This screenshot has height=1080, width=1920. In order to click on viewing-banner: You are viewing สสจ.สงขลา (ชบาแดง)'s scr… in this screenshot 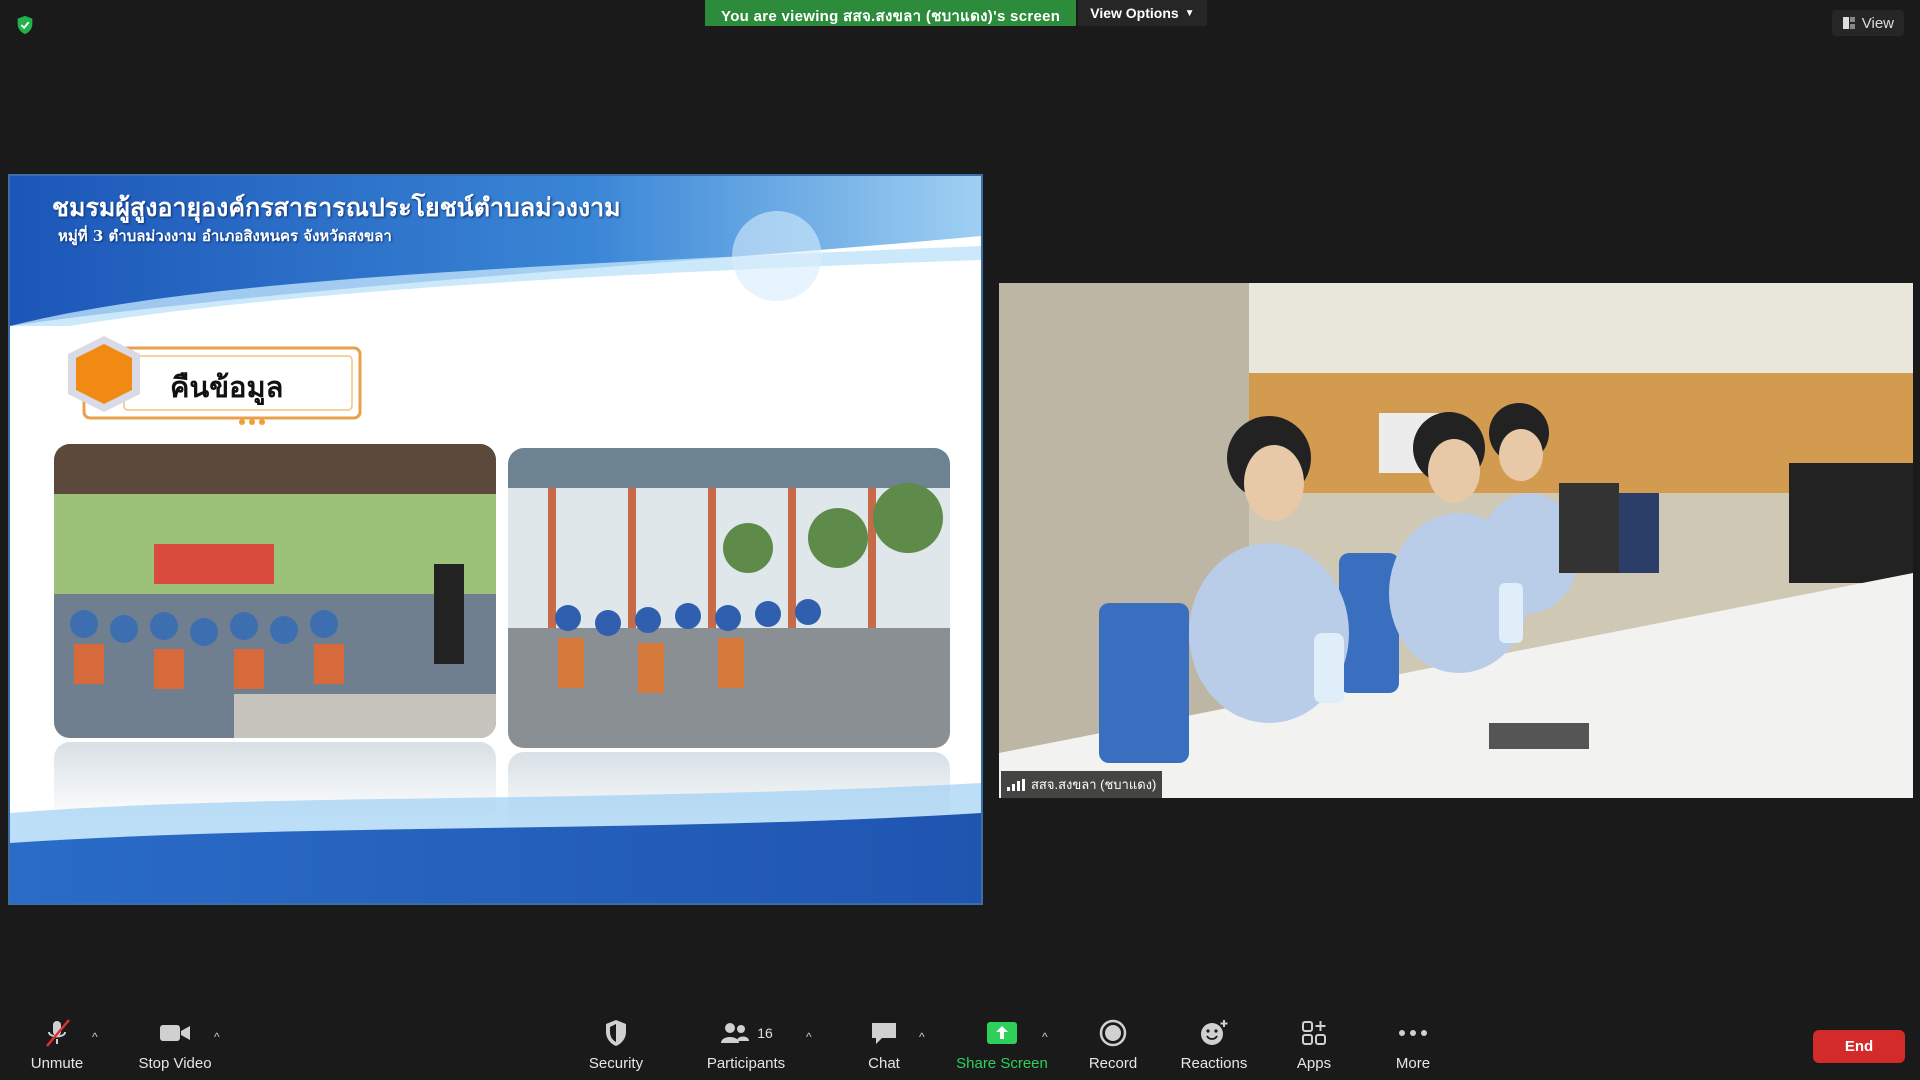, I will do `click(956, 13)`.